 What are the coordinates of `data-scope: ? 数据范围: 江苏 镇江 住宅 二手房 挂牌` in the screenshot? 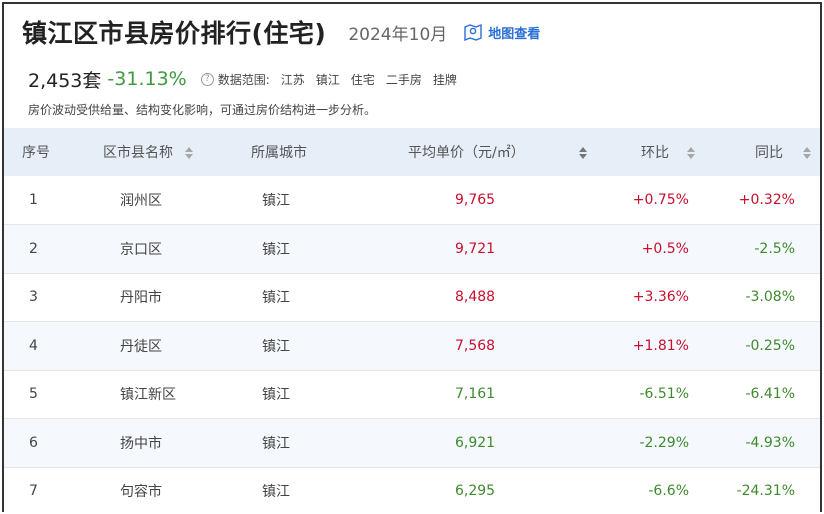 It's located at (328, 79).